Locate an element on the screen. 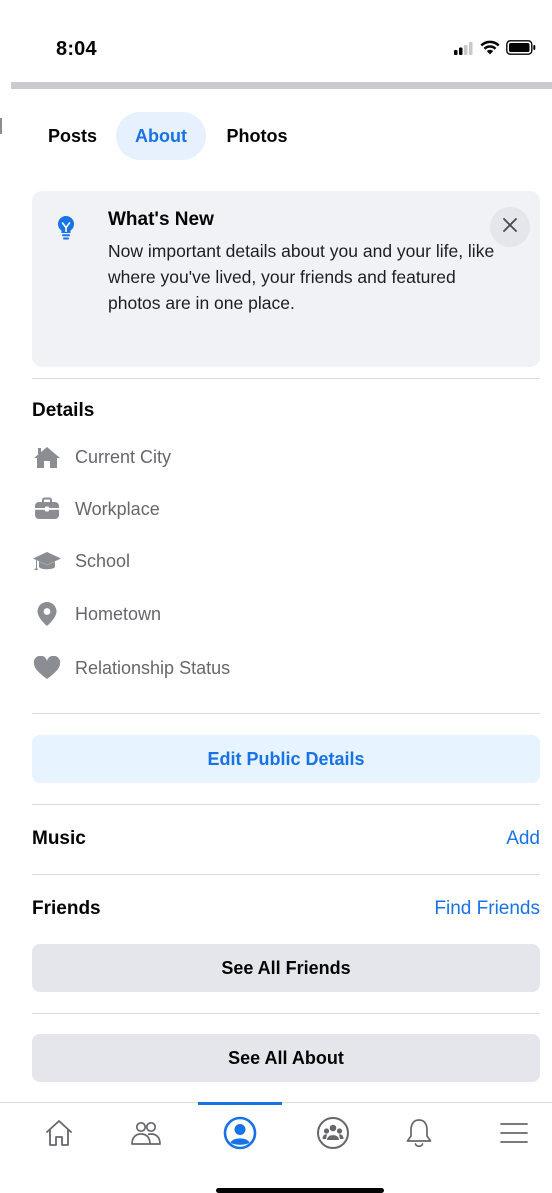  status-icons is located at coordinates (495, 50).